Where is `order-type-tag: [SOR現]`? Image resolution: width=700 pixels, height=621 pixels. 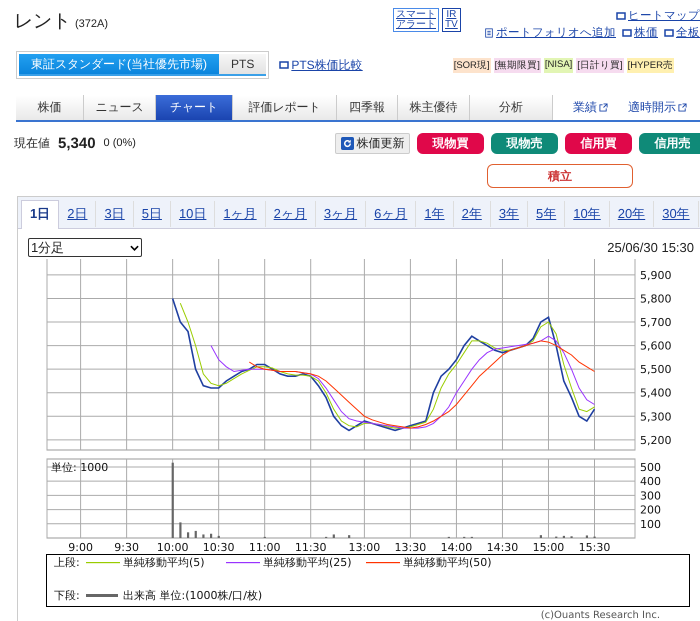 order-type-tag: [SOR現] is located at coordinates (471, 65).